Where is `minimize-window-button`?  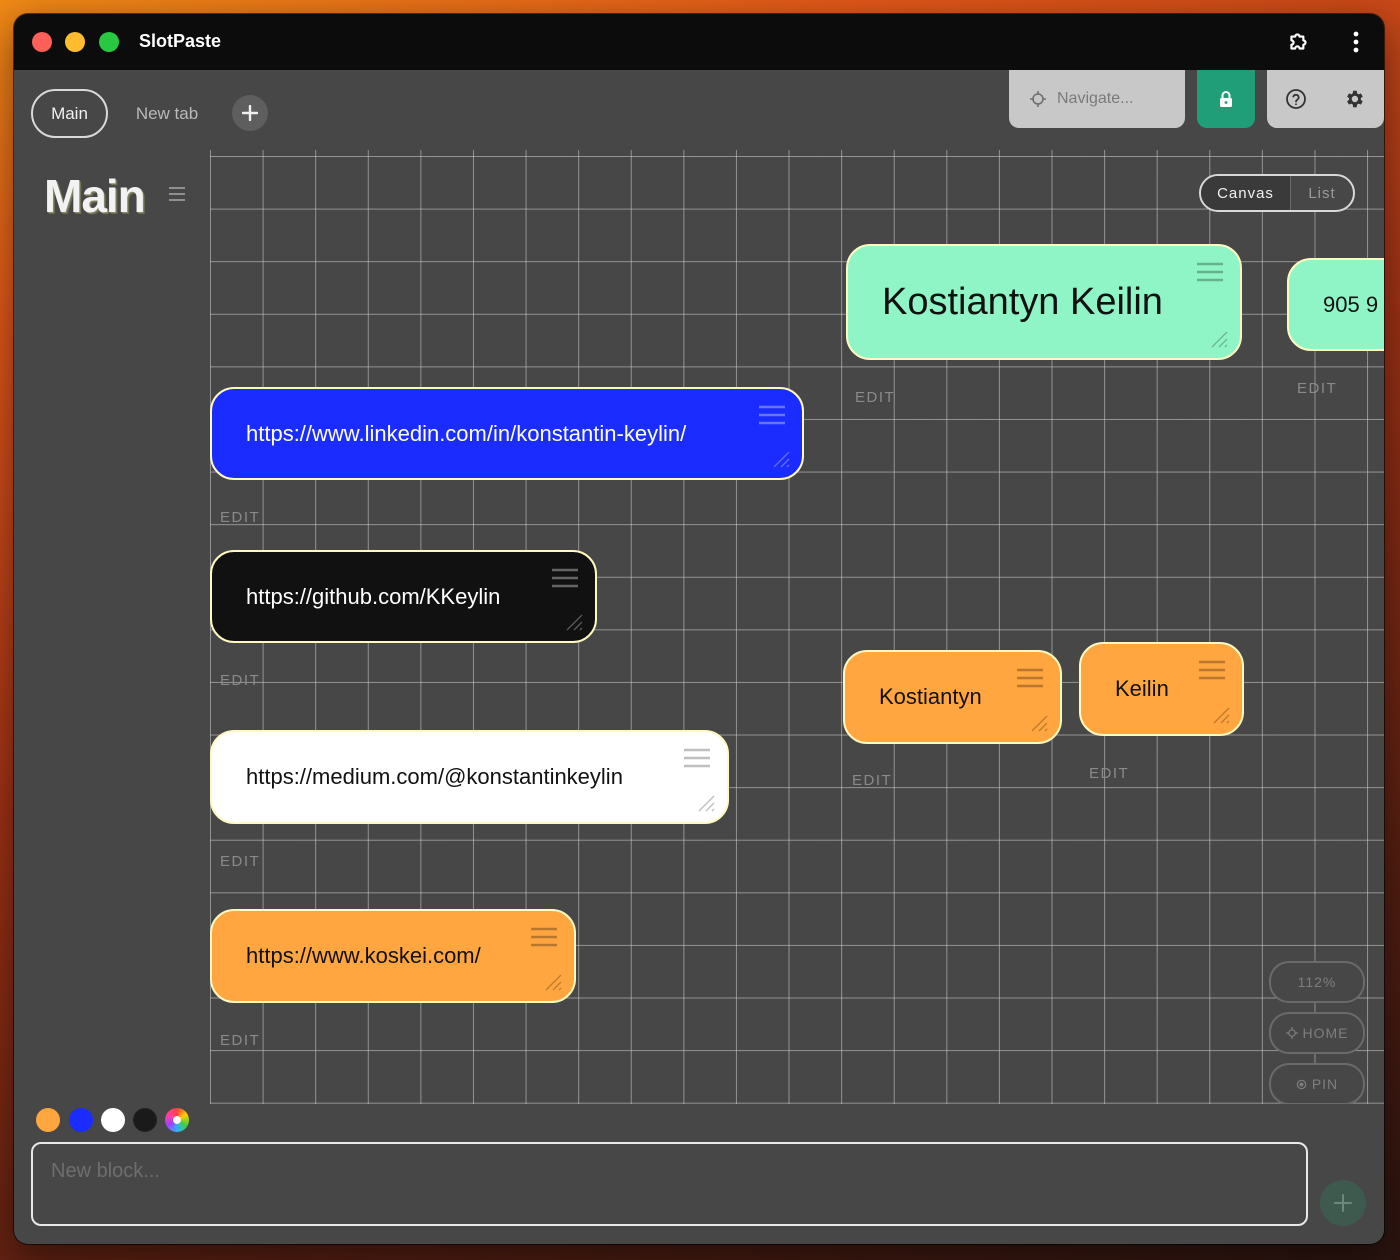
minimize-window-button is located at coordinates (75, 42).